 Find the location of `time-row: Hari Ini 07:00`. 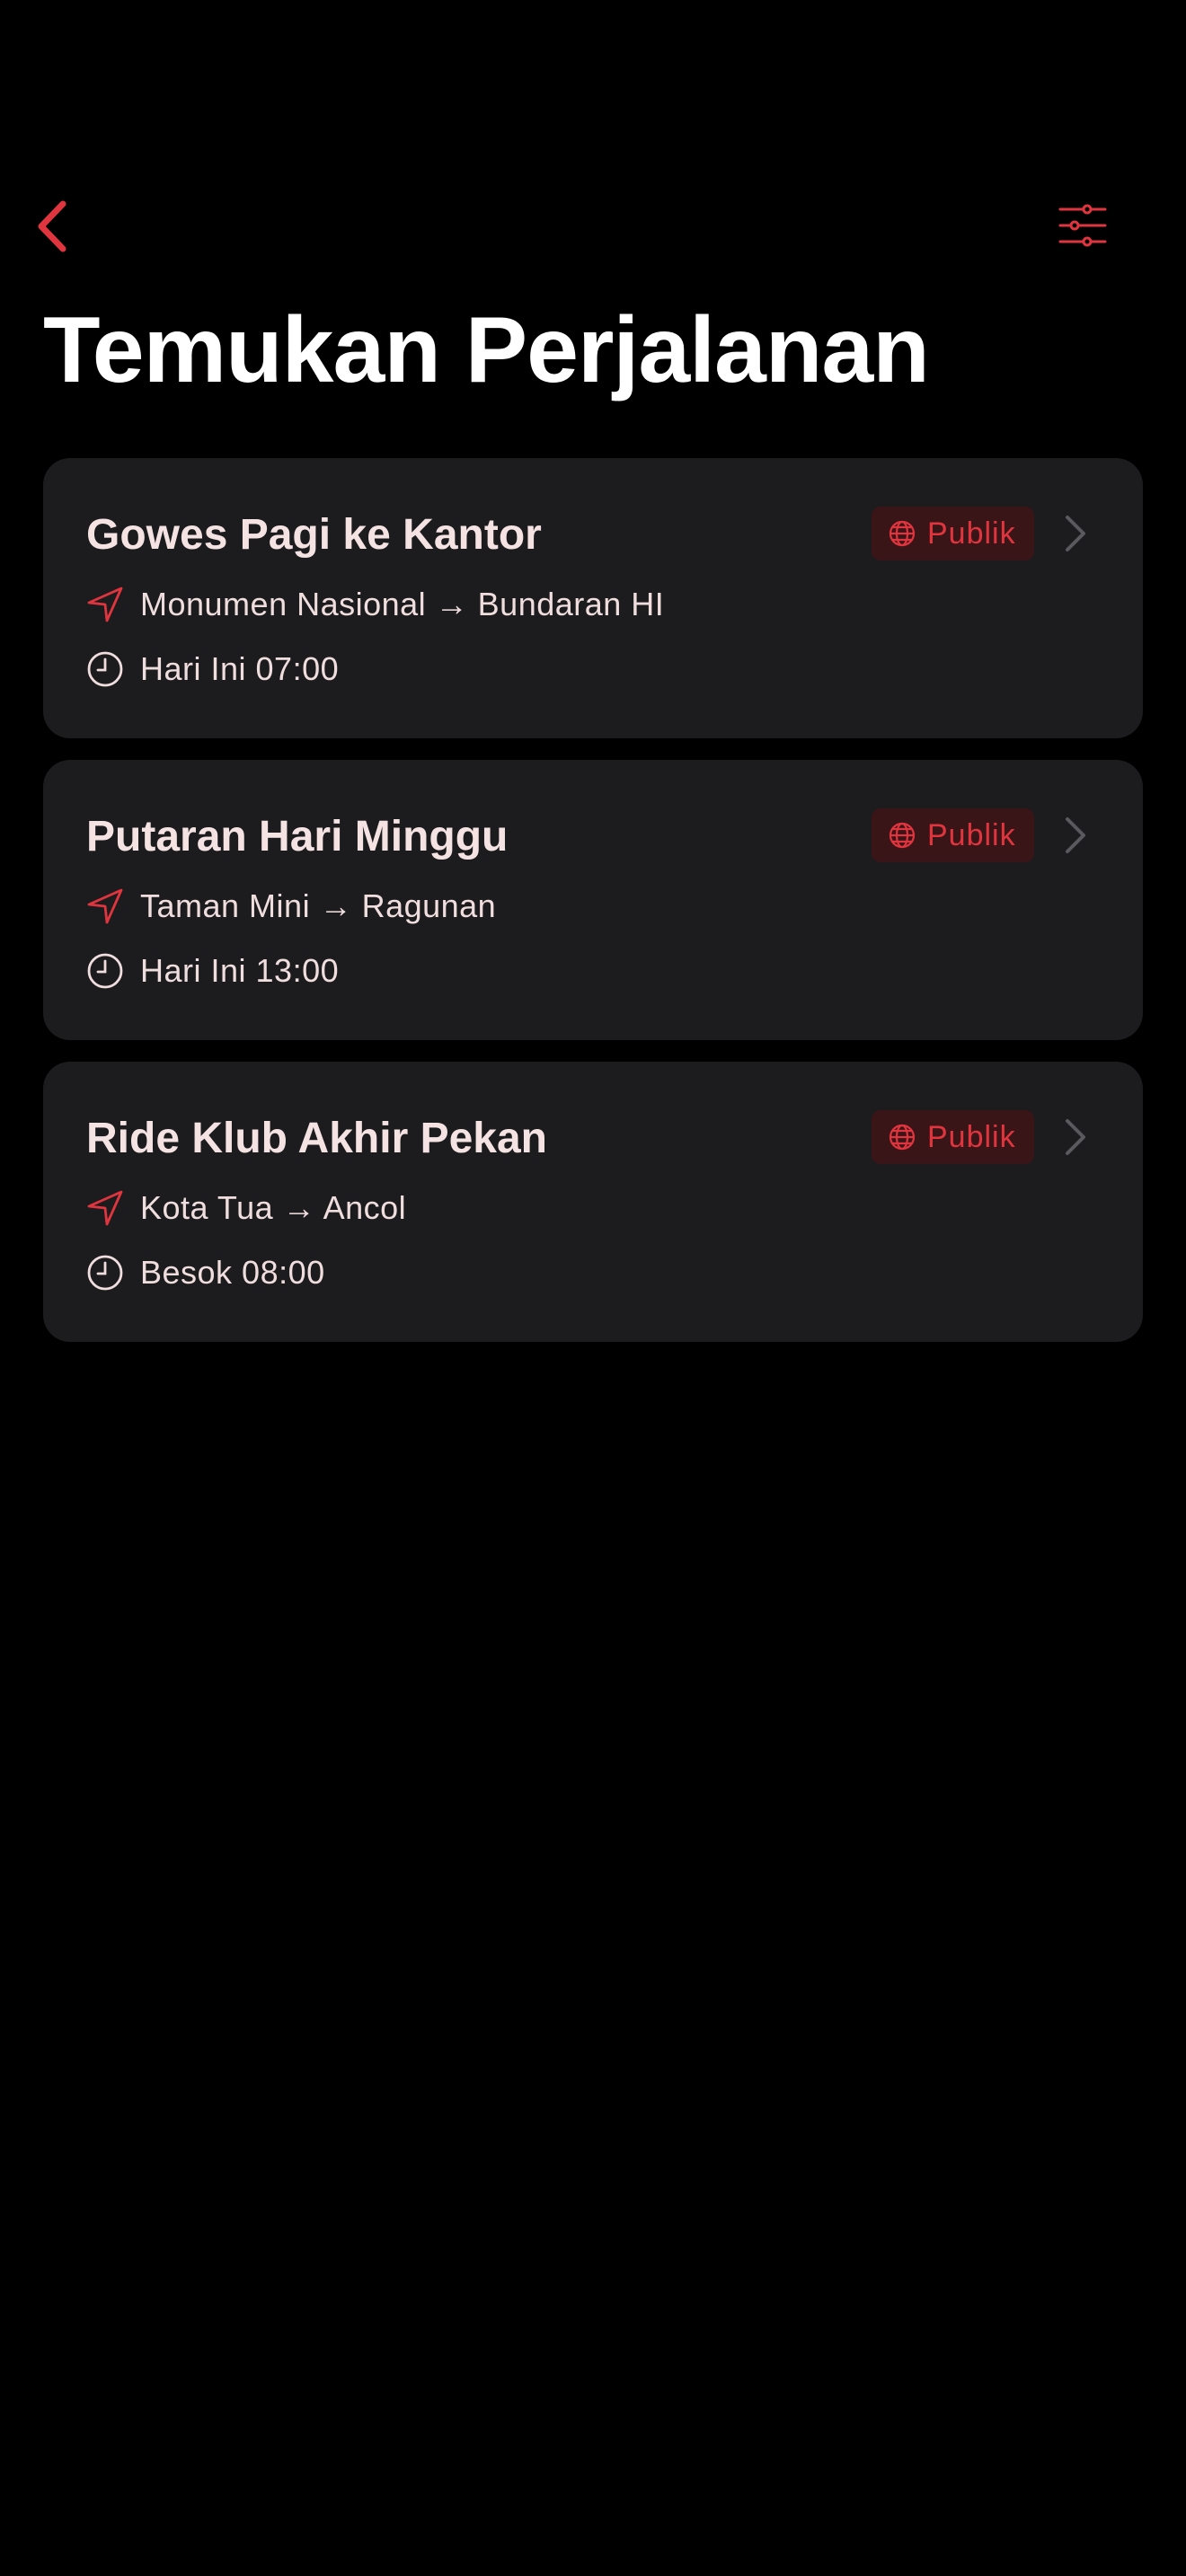

time-row: Hari Ini 07:00 is located at coordinates (212, 669).